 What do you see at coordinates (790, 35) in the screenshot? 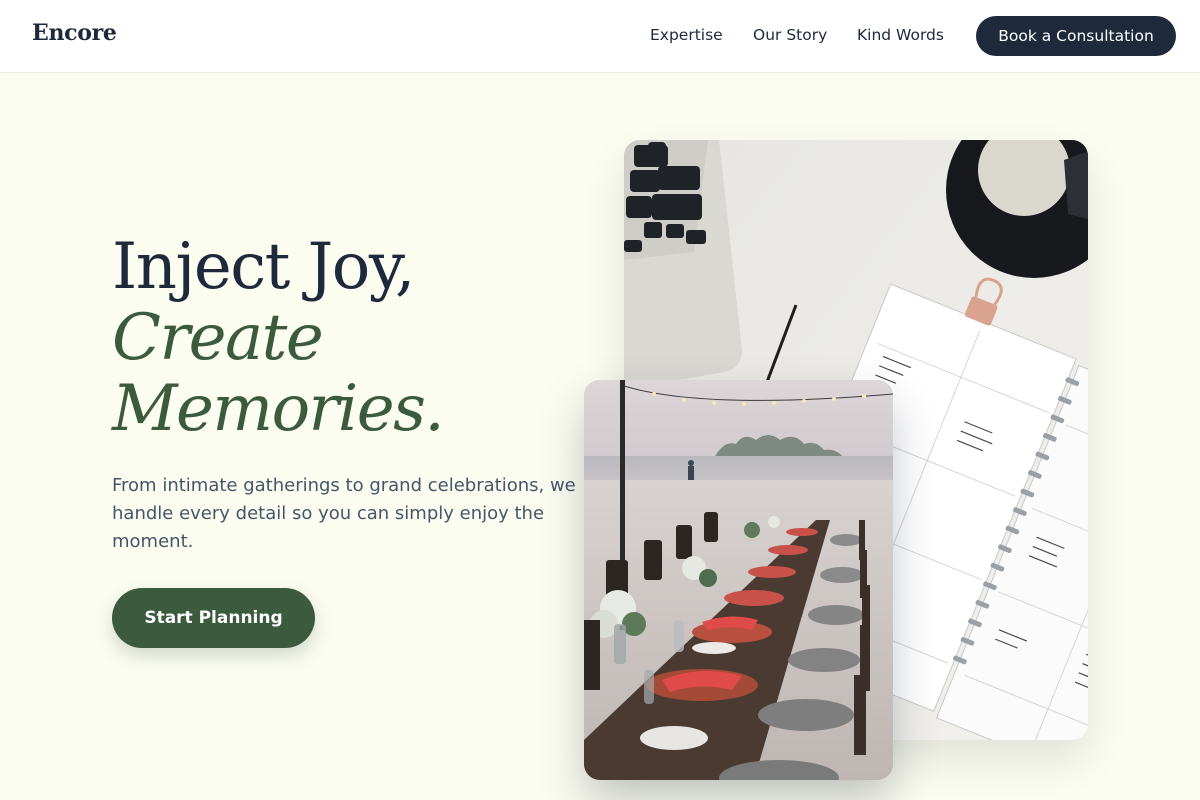
I see `nav-link-our-story: Our Story` at bounding box center [790, 35].